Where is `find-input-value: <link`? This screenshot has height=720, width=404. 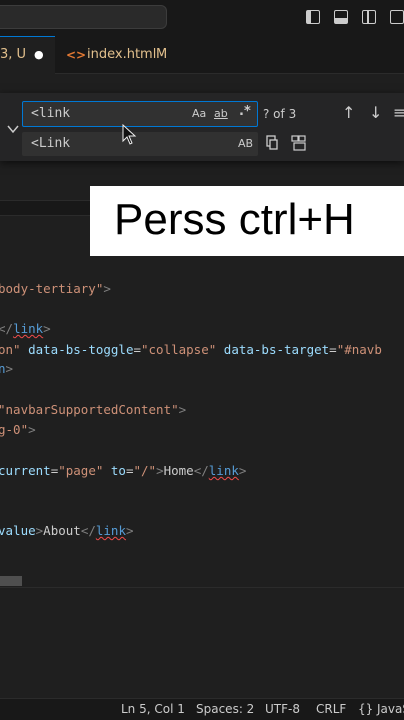 find-input-value: <link is located at coordinates (51, 113).